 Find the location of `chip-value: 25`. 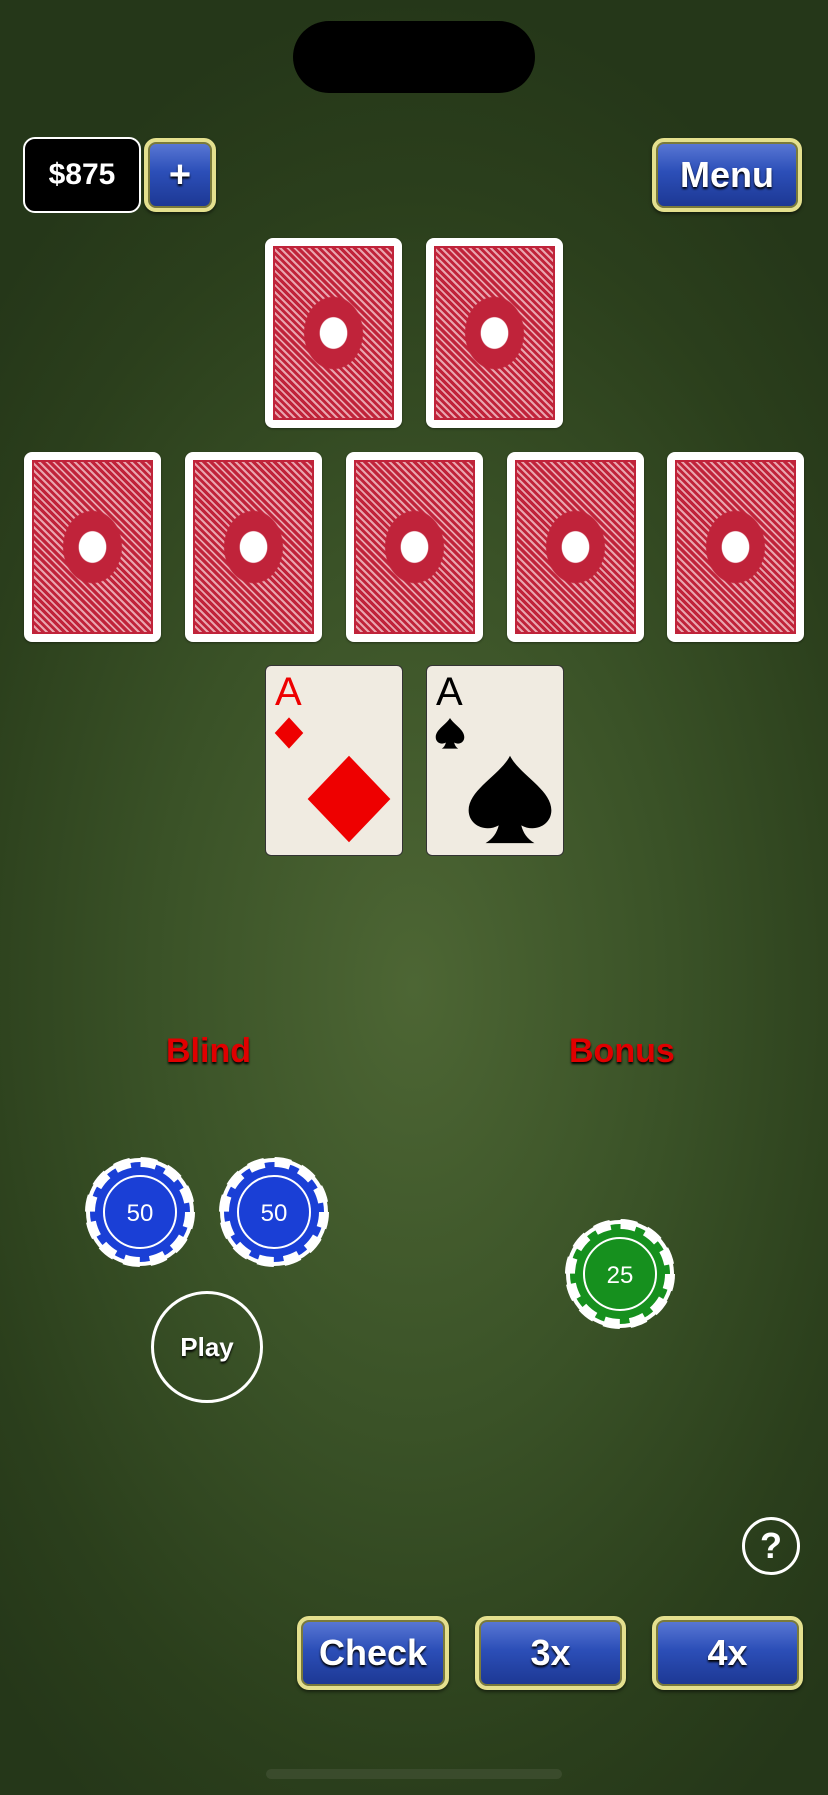

chip-value: 25 is located at coordinates (620, 1275).